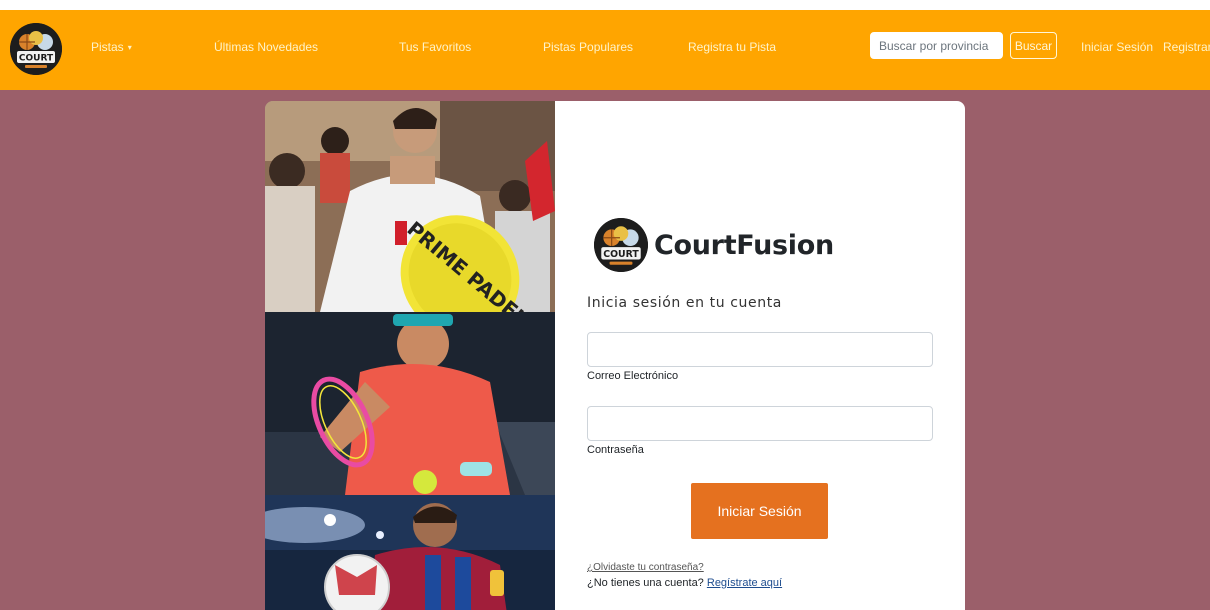 This screenshot has height=610, width=1210. Describe the element at coordinates (1186, 47) in the screenshot. I see `nav-register-link: Registrarse` at that location.